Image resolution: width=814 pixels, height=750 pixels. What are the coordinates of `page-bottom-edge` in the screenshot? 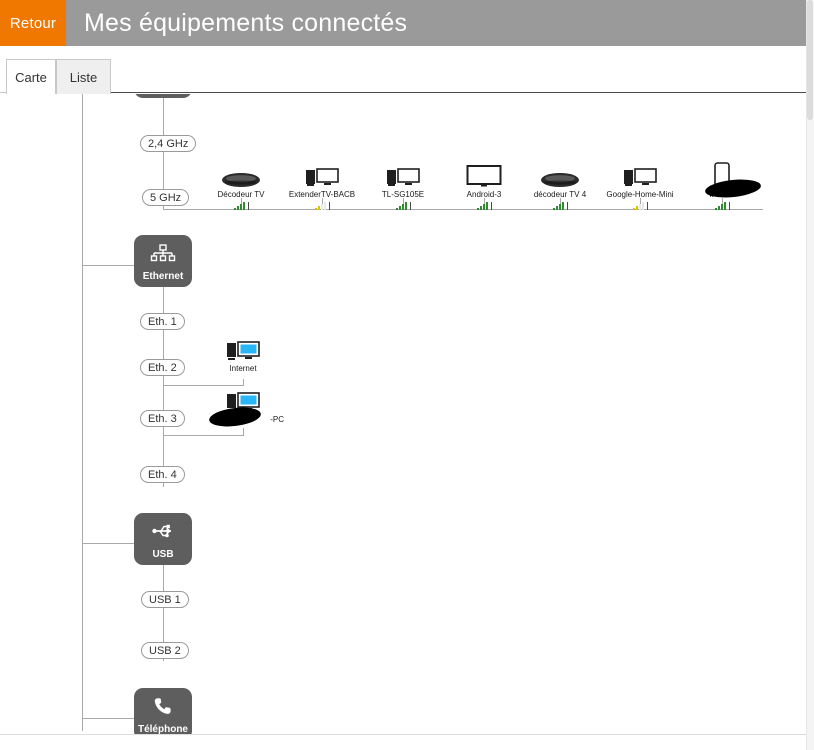 It's located at (403, 742).